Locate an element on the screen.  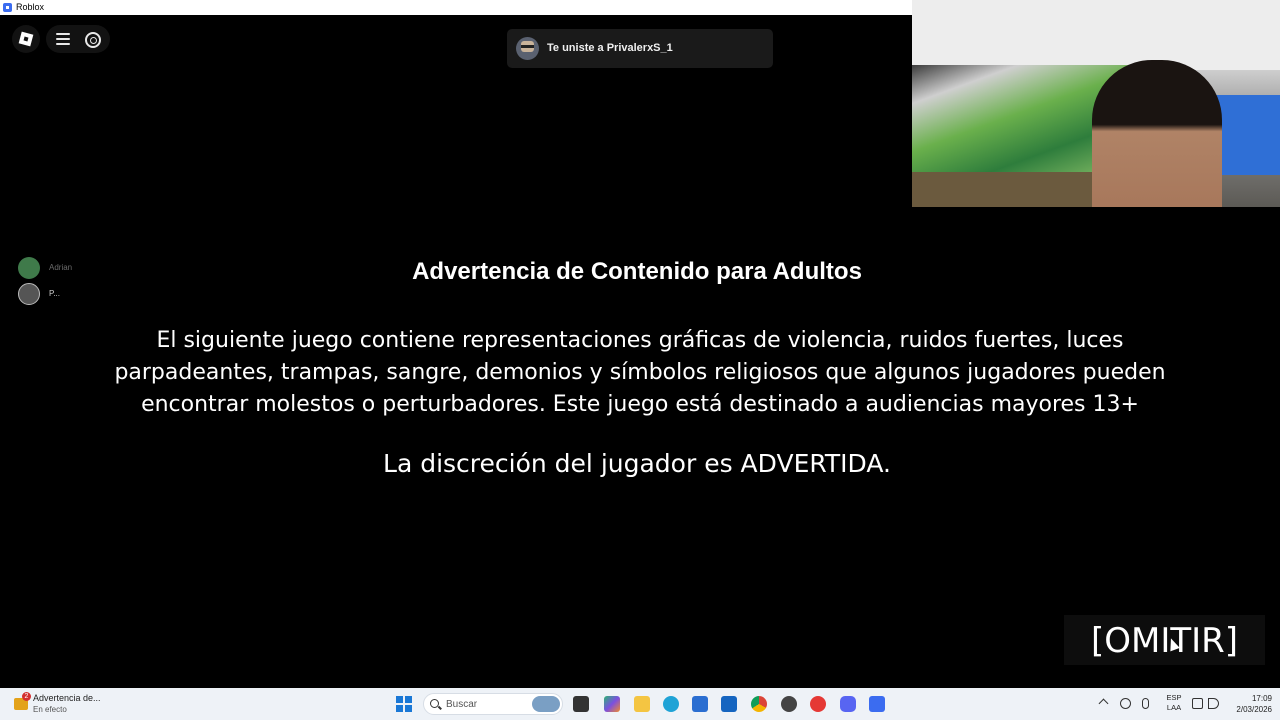
file-explorer-icon is located at coordinates (581, 704).